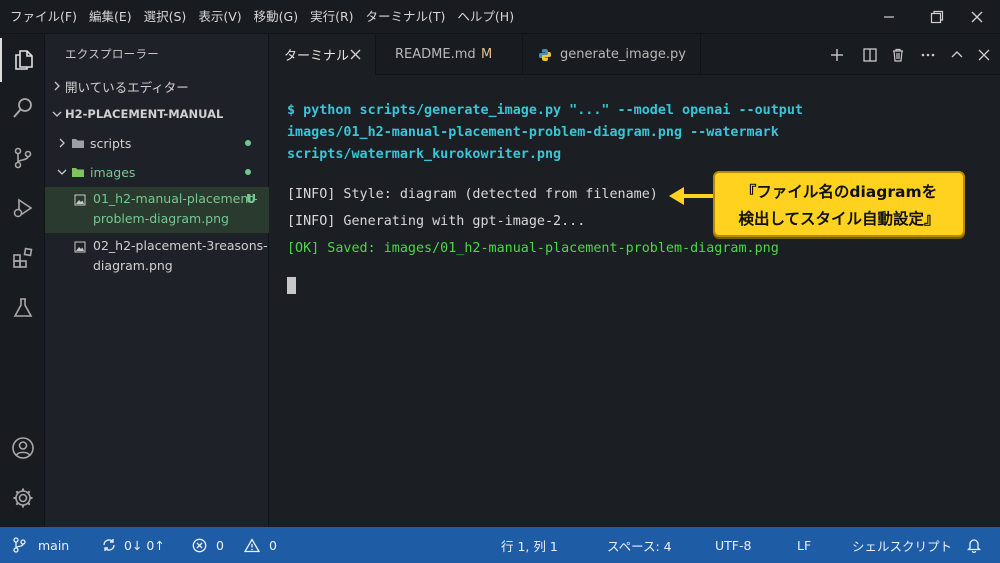 Image resolution: width=1000 pixels, height=563 pixels. Describe the element at coordinates (161, 218) in the screenshot. I see `file-name-line2: problem-diagram.png` at that location.